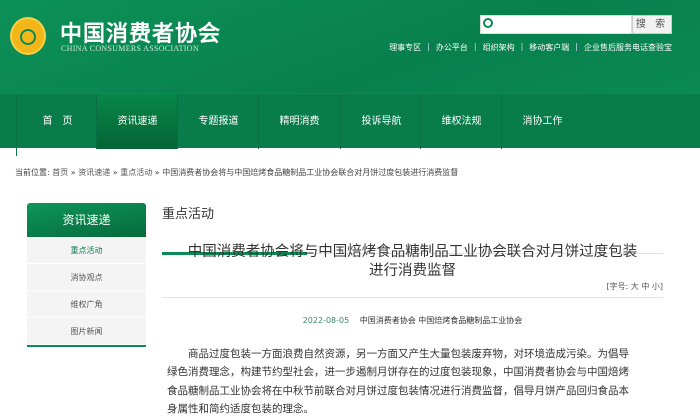 This screenshot has height=418, width=700. Describe the element at coordinates (86, 220) in the screenshot. I see `sidebar-title: 资讯速递` at that location.